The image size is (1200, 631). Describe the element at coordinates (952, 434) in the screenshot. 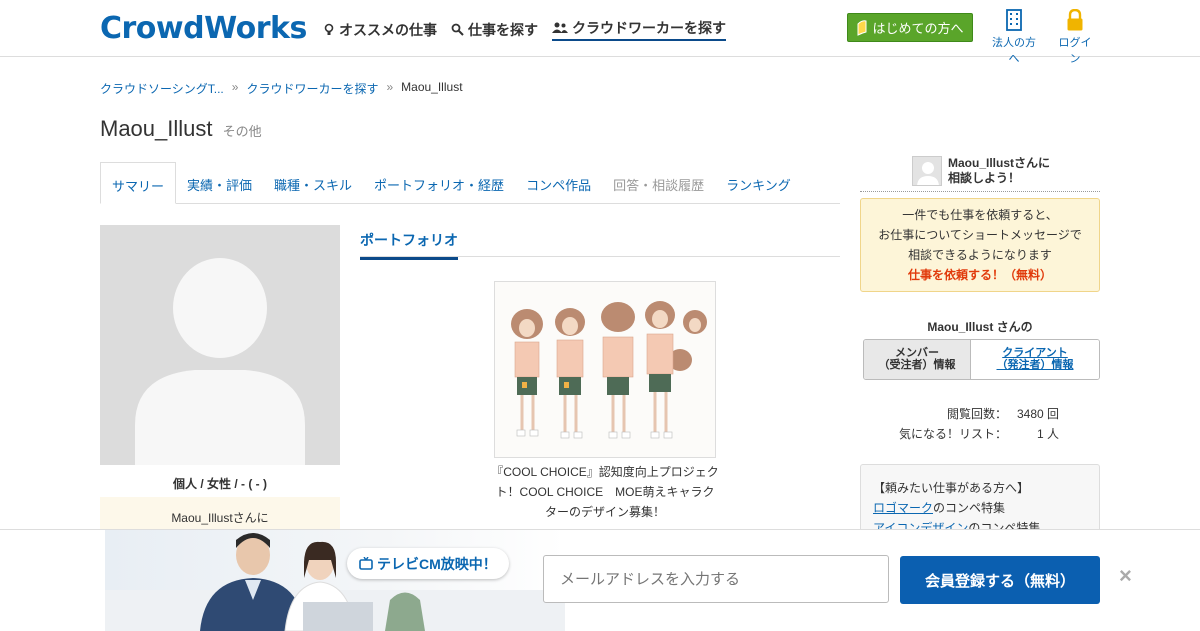

I see `stat-watchlist-label: 気になる！リスト：` at that location.